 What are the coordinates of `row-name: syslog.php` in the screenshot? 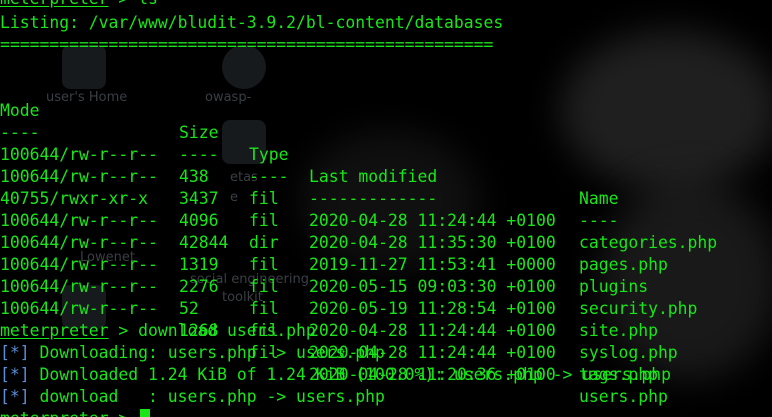 It's located at (628, 352).